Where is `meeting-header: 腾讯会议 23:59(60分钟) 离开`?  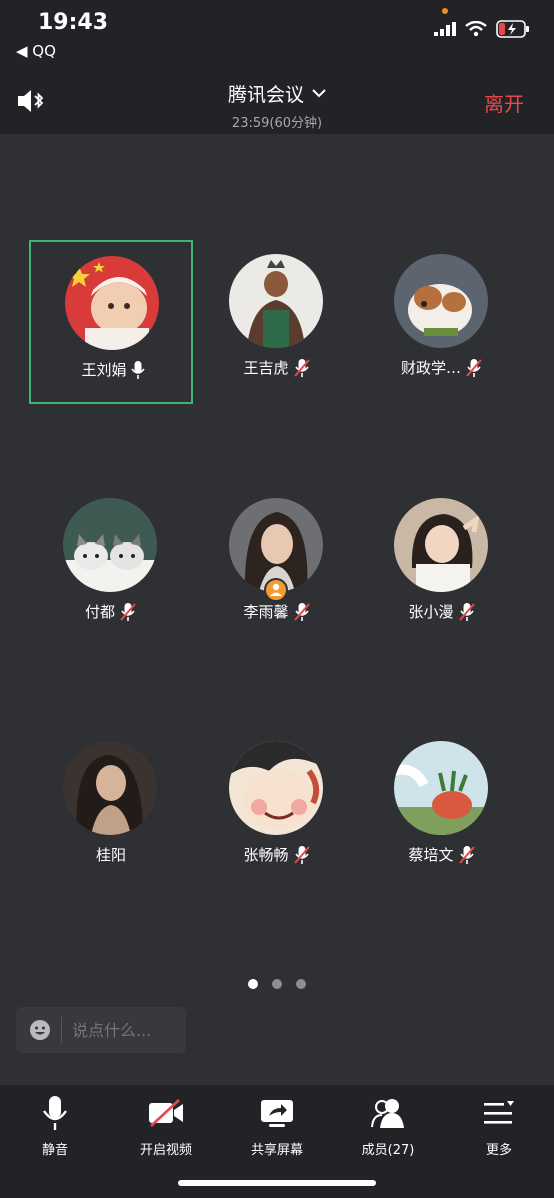 meeting-header: 腾讯会议 23:59(60分钟) 离开 is located at coordinates (277, 102).